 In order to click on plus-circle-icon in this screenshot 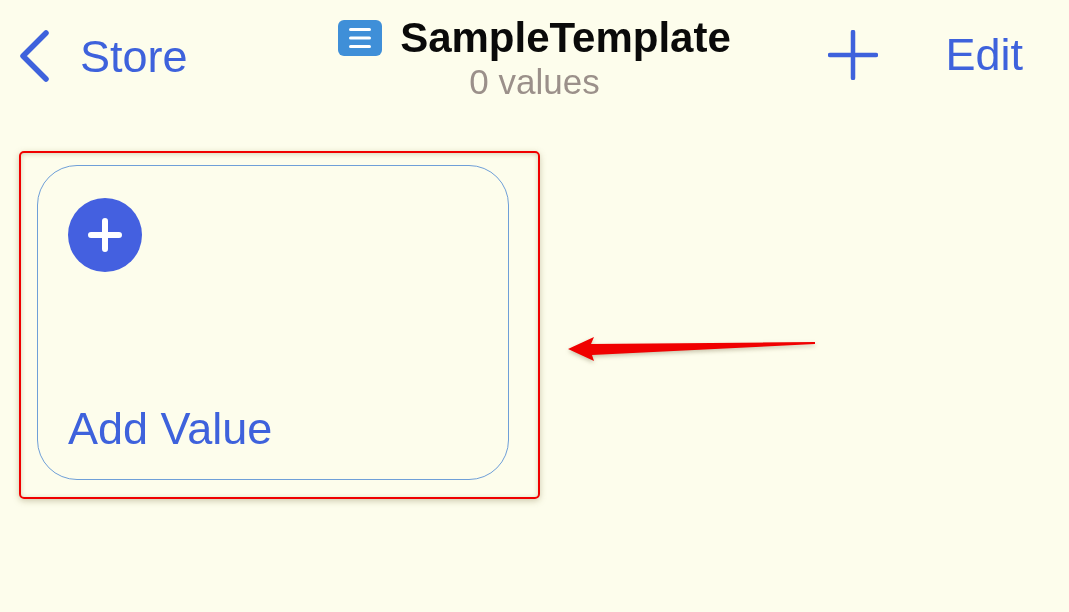, I will do `click(105, 235)`.